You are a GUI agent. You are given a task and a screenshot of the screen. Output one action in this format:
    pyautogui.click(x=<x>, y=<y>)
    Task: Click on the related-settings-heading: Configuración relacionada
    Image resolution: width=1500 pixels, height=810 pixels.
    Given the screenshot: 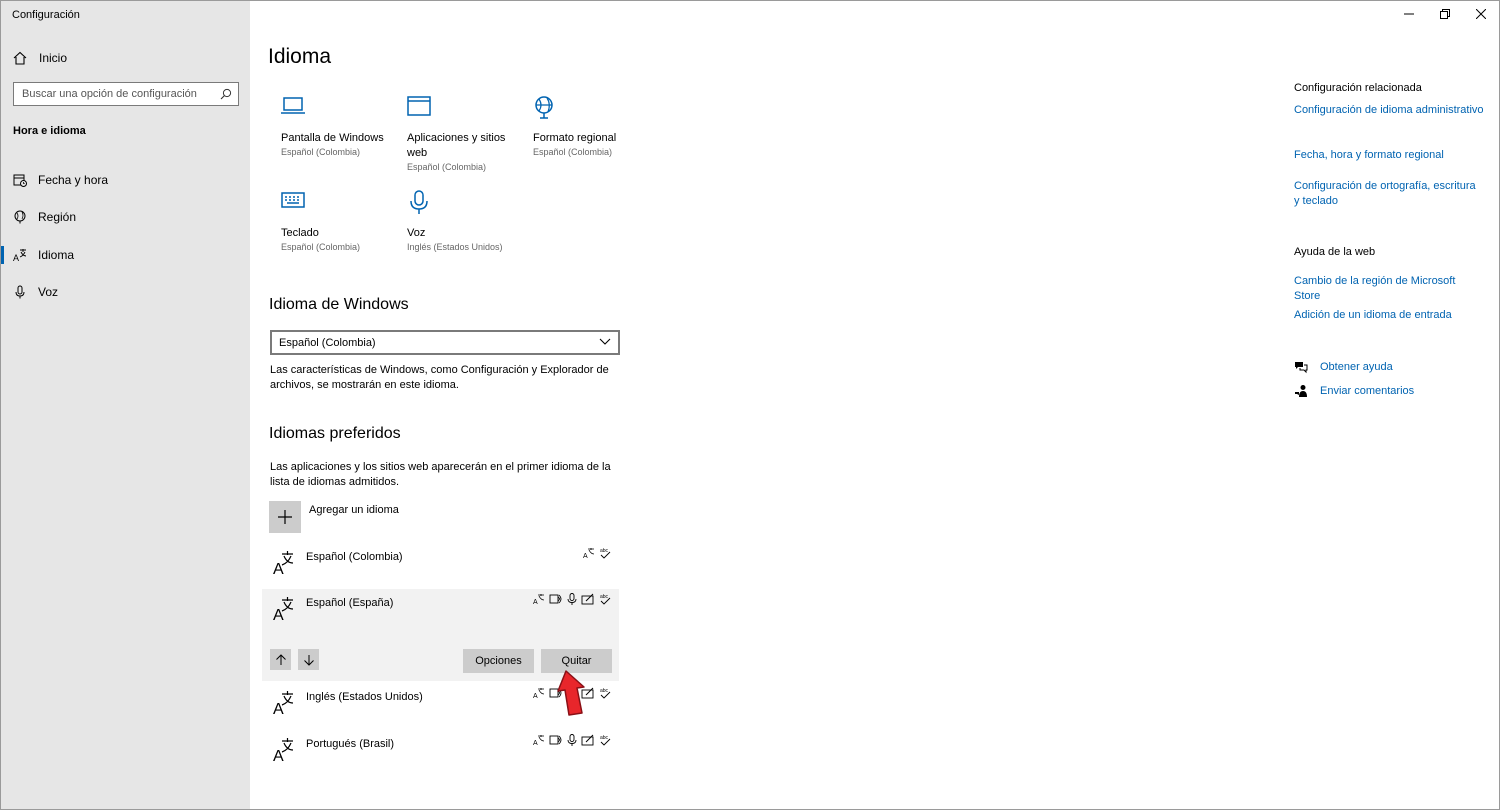 What is the action you would take?
    pyautogui.click(x=1358, y=88)
    